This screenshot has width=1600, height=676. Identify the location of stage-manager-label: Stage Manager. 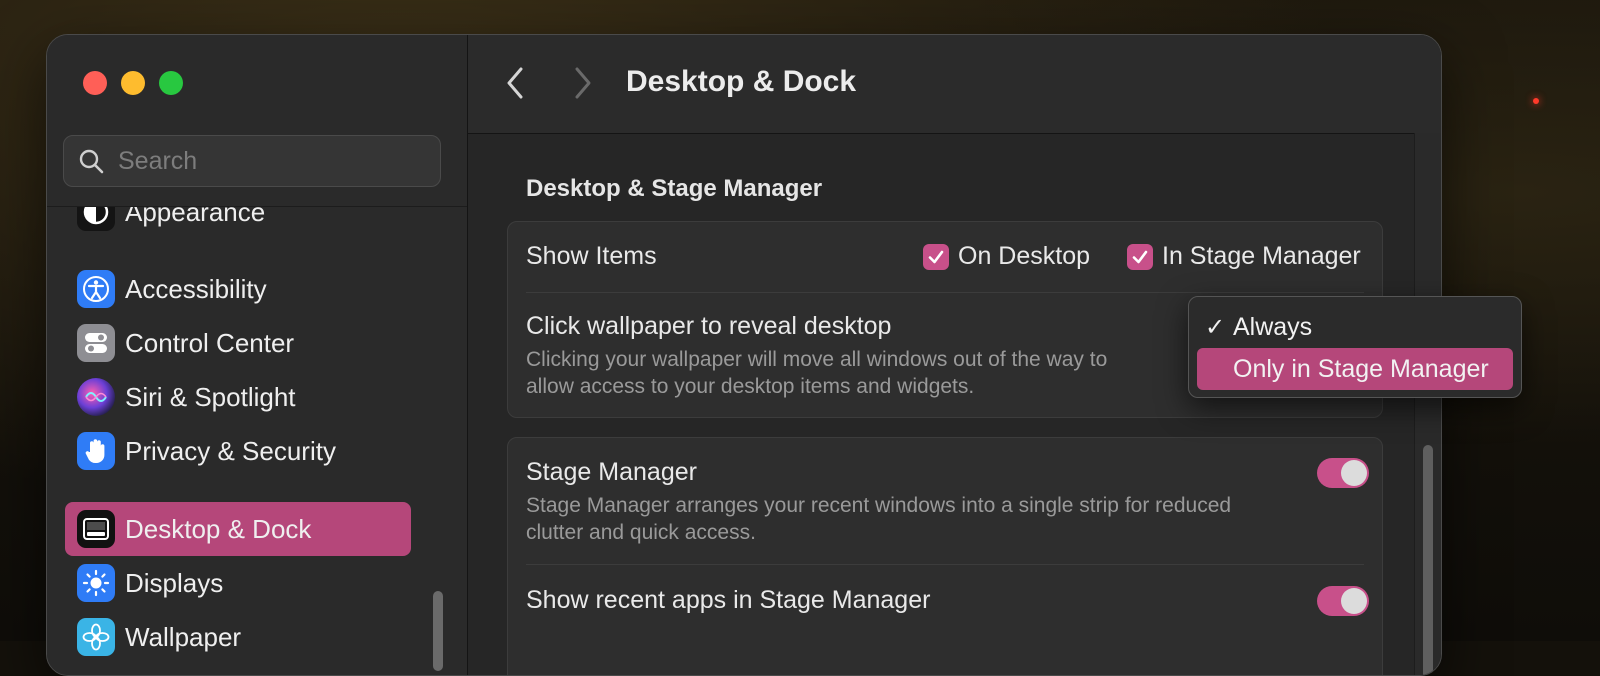
(611, 472).